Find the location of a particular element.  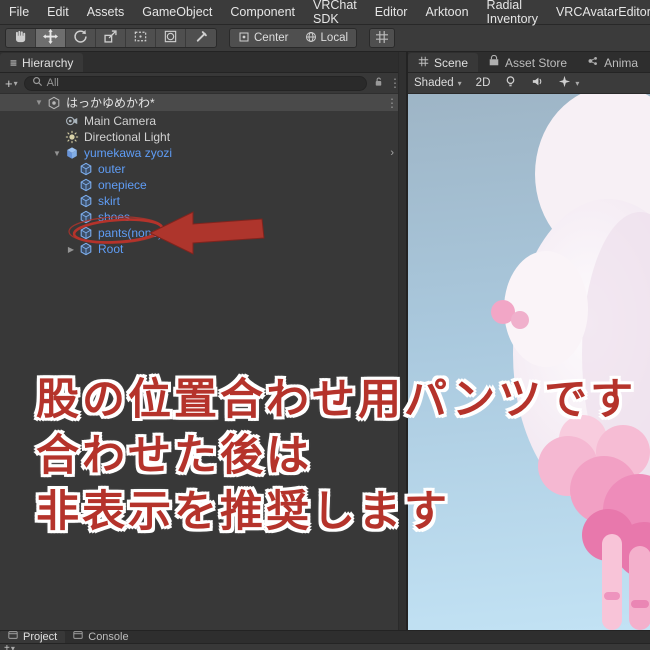

hierarchy-tab-label: Hierarchy is located at coordinates (48, 62).